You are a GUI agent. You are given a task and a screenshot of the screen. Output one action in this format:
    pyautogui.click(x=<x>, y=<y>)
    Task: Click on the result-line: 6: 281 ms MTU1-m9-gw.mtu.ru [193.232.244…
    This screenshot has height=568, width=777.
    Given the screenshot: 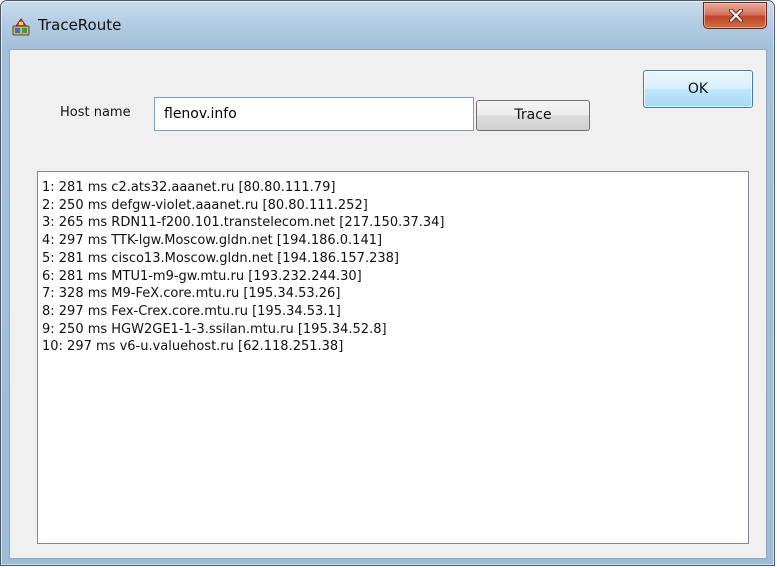 What is the action you would take?
    pyautogui.click(x=202, y=276)
    